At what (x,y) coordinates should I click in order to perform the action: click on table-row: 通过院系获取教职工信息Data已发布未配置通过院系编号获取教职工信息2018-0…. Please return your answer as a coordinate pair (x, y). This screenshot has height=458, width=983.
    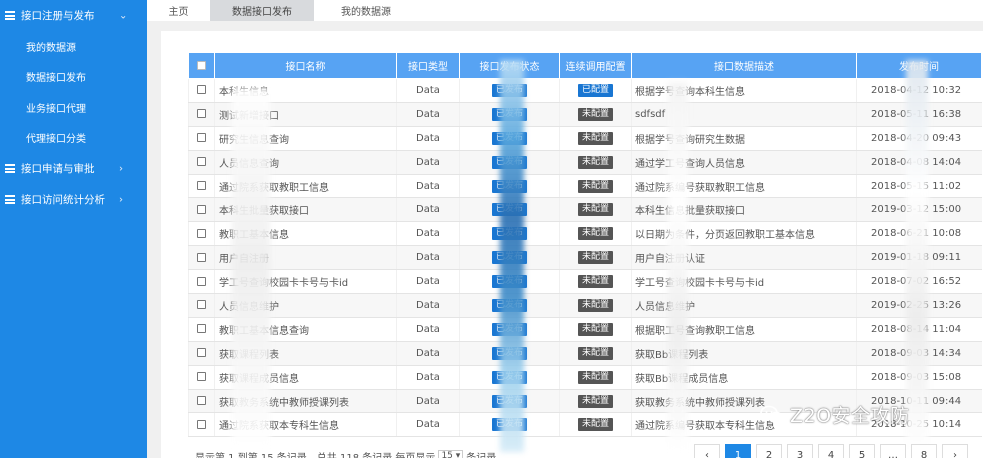
    Looking at the image, I should click on (585, 186).